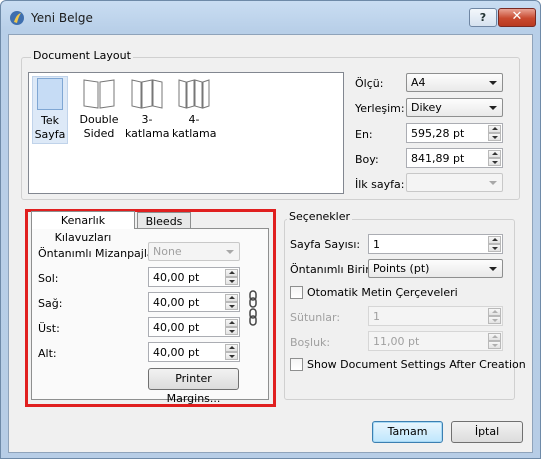 The image size is (541, 459). I want to click on close-button: ✕, so click(517, 17).